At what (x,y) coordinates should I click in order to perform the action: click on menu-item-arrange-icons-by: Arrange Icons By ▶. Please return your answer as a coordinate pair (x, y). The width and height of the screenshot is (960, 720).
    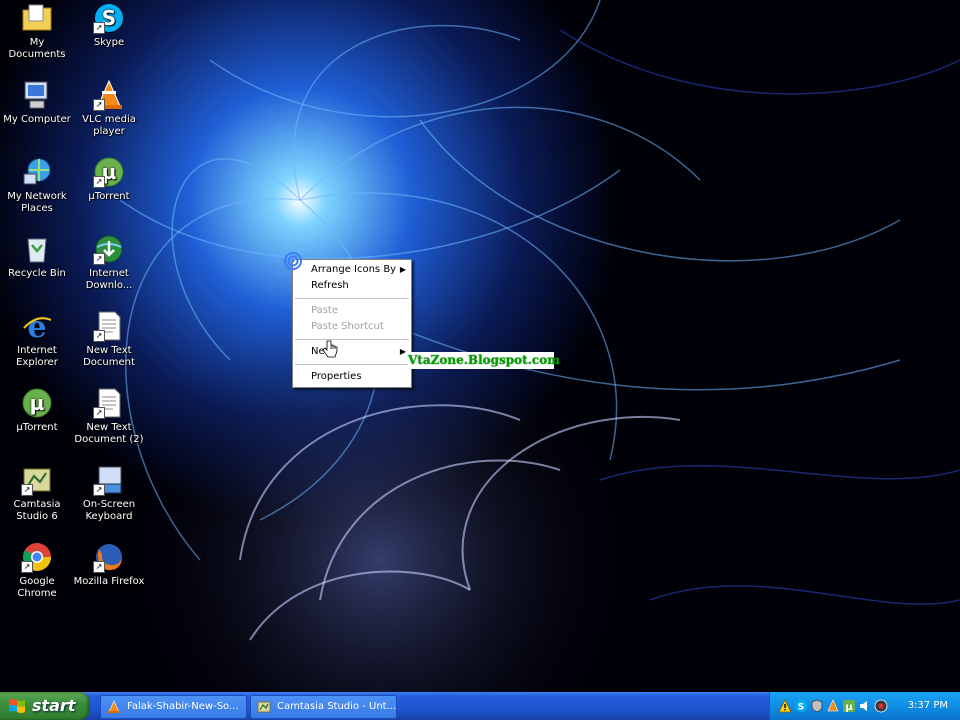
    Looking at the image, I should click on (352, 270).